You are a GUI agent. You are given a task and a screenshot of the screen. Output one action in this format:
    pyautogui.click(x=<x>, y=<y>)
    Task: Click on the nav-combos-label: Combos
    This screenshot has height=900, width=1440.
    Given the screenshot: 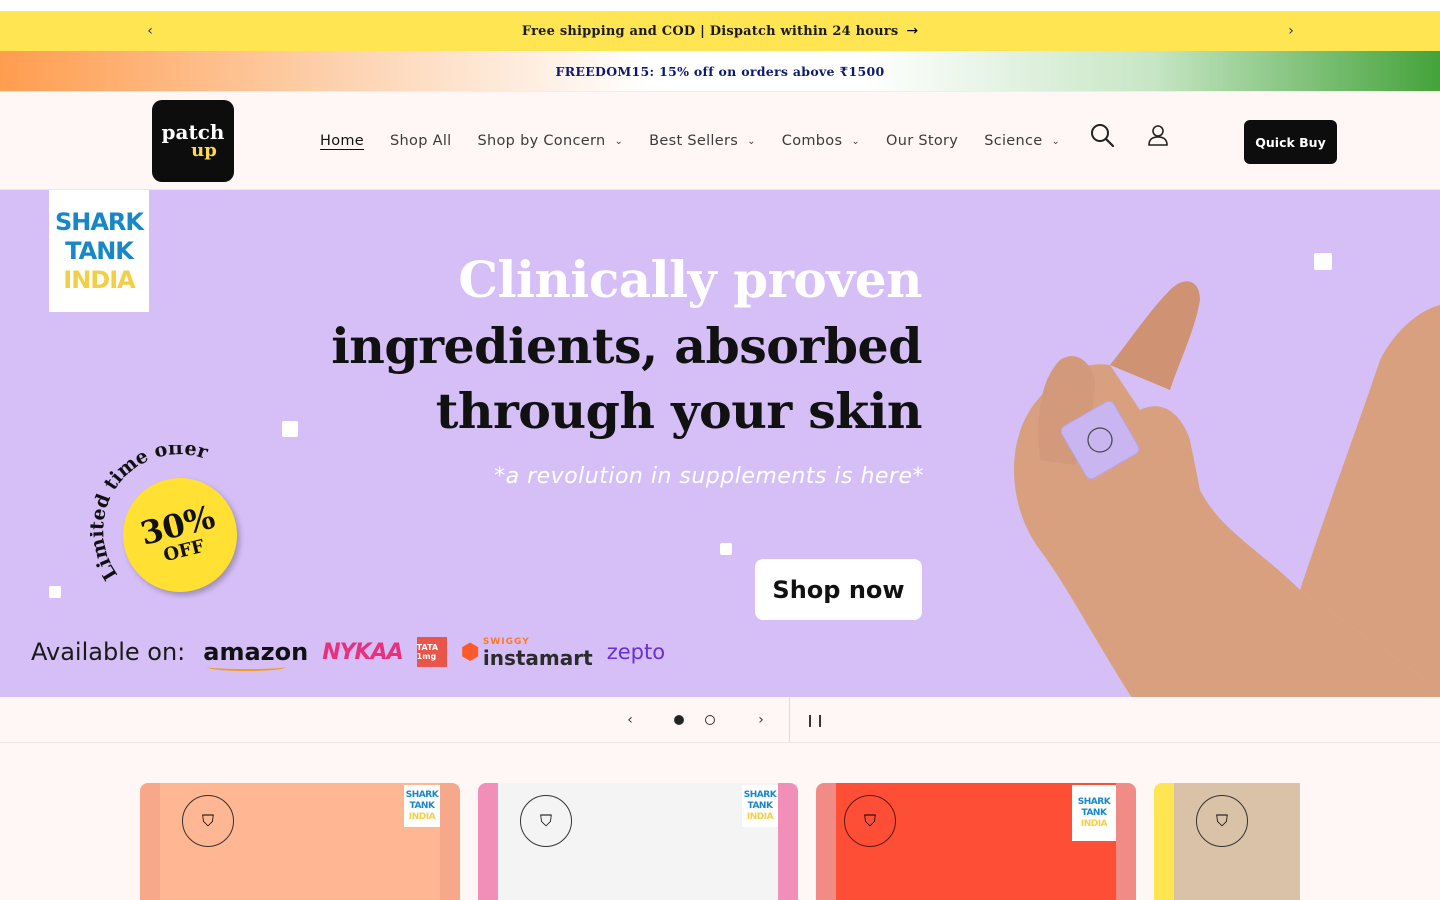 What is the action you would take?
    pyautogui.click(x=812, y=141)
    